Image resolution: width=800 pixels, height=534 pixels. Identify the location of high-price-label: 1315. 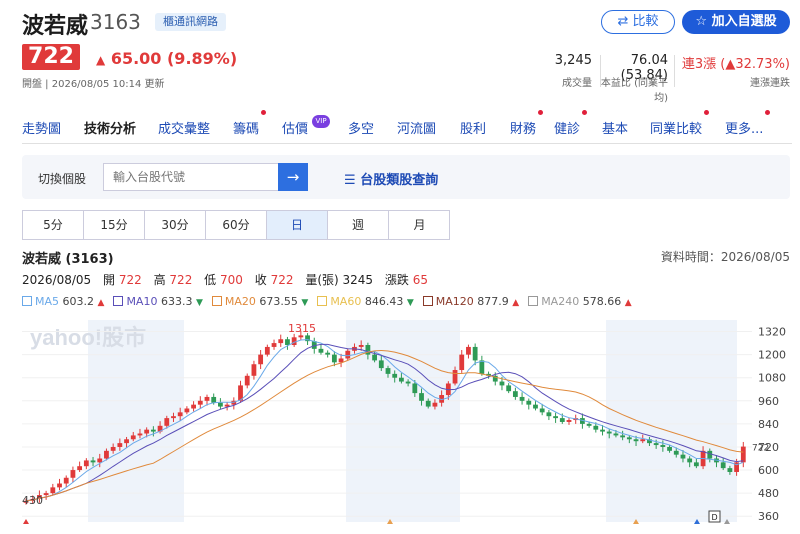
(302, 328).